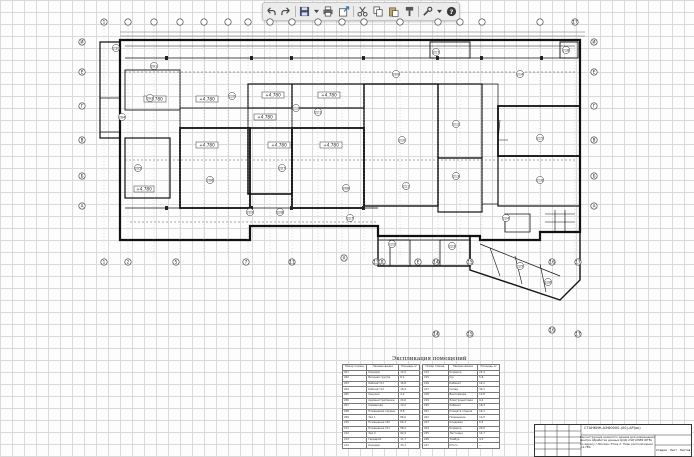 The height and width of the screenshot is (457, 694). I want to click on legend-row: 227 Итого —, so click(461, 445).